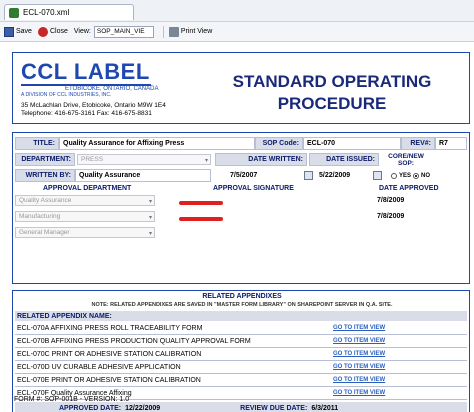 The width and height of the screenshot is (474, 412). Describe the element at coordinates (40, 216) in the screenshot. I see `approval-department-value: Manufacturing` at that location.